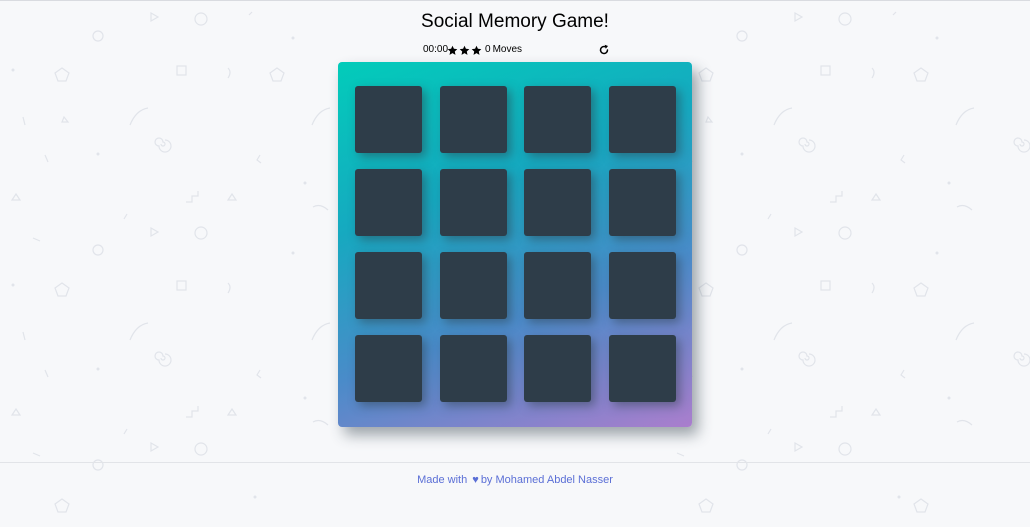 The width and height of the screenshot is (1030, 527). What do you see at coordinates (442, 480) in the screenshot?
I see `footer-made-with: Made with` at bounding box center [442, 480].